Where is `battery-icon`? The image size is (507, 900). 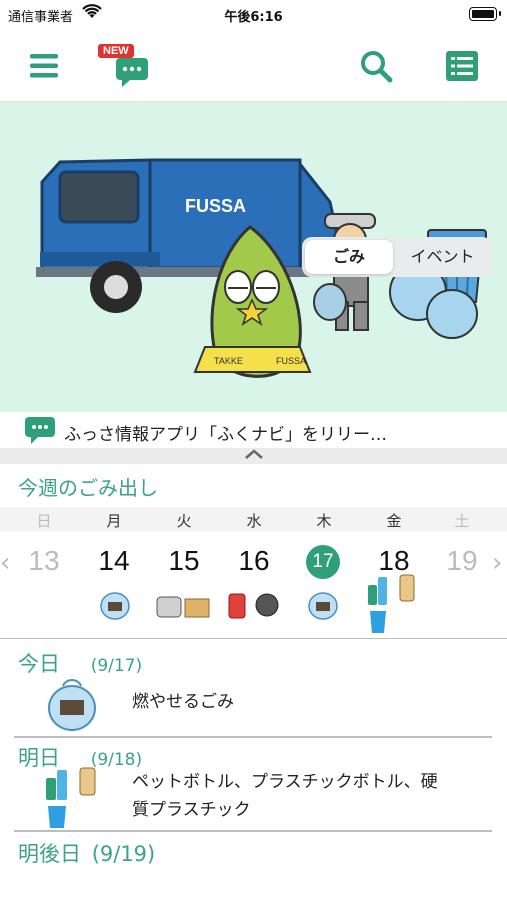 battery-icon is located at coordinates (485, 14).